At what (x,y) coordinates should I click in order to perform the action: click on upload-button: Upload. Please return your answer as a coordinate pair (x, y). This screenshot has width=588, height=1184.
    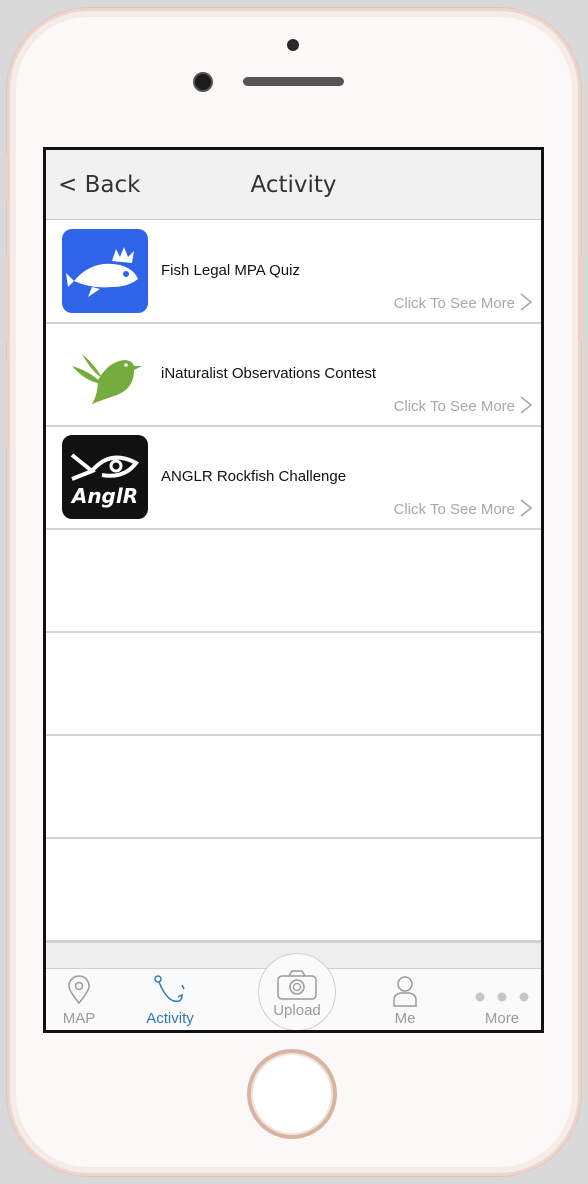
    Looking at the image, I should click on (297, 991).